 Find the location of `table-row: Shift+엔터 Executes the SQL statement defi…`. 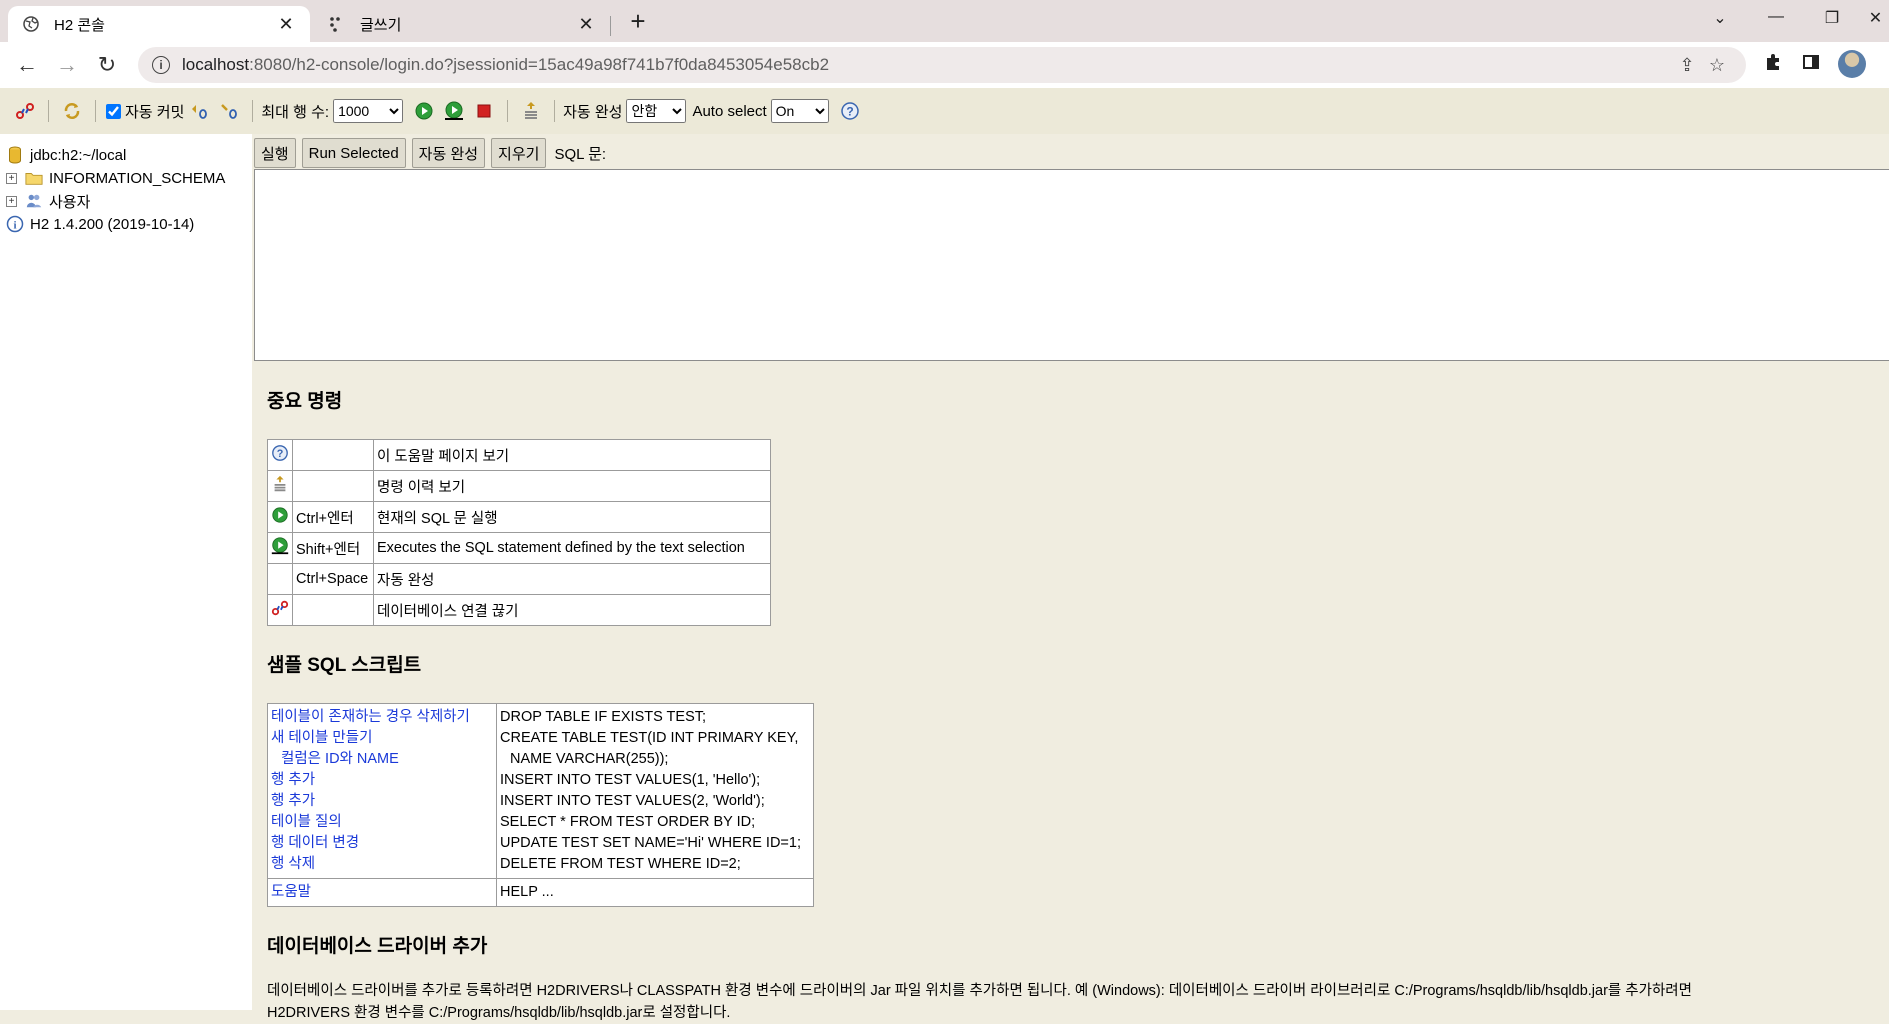

table-row: Shift+엔터 Executes the SQL statement defi… is located at coordinates (519, 548).